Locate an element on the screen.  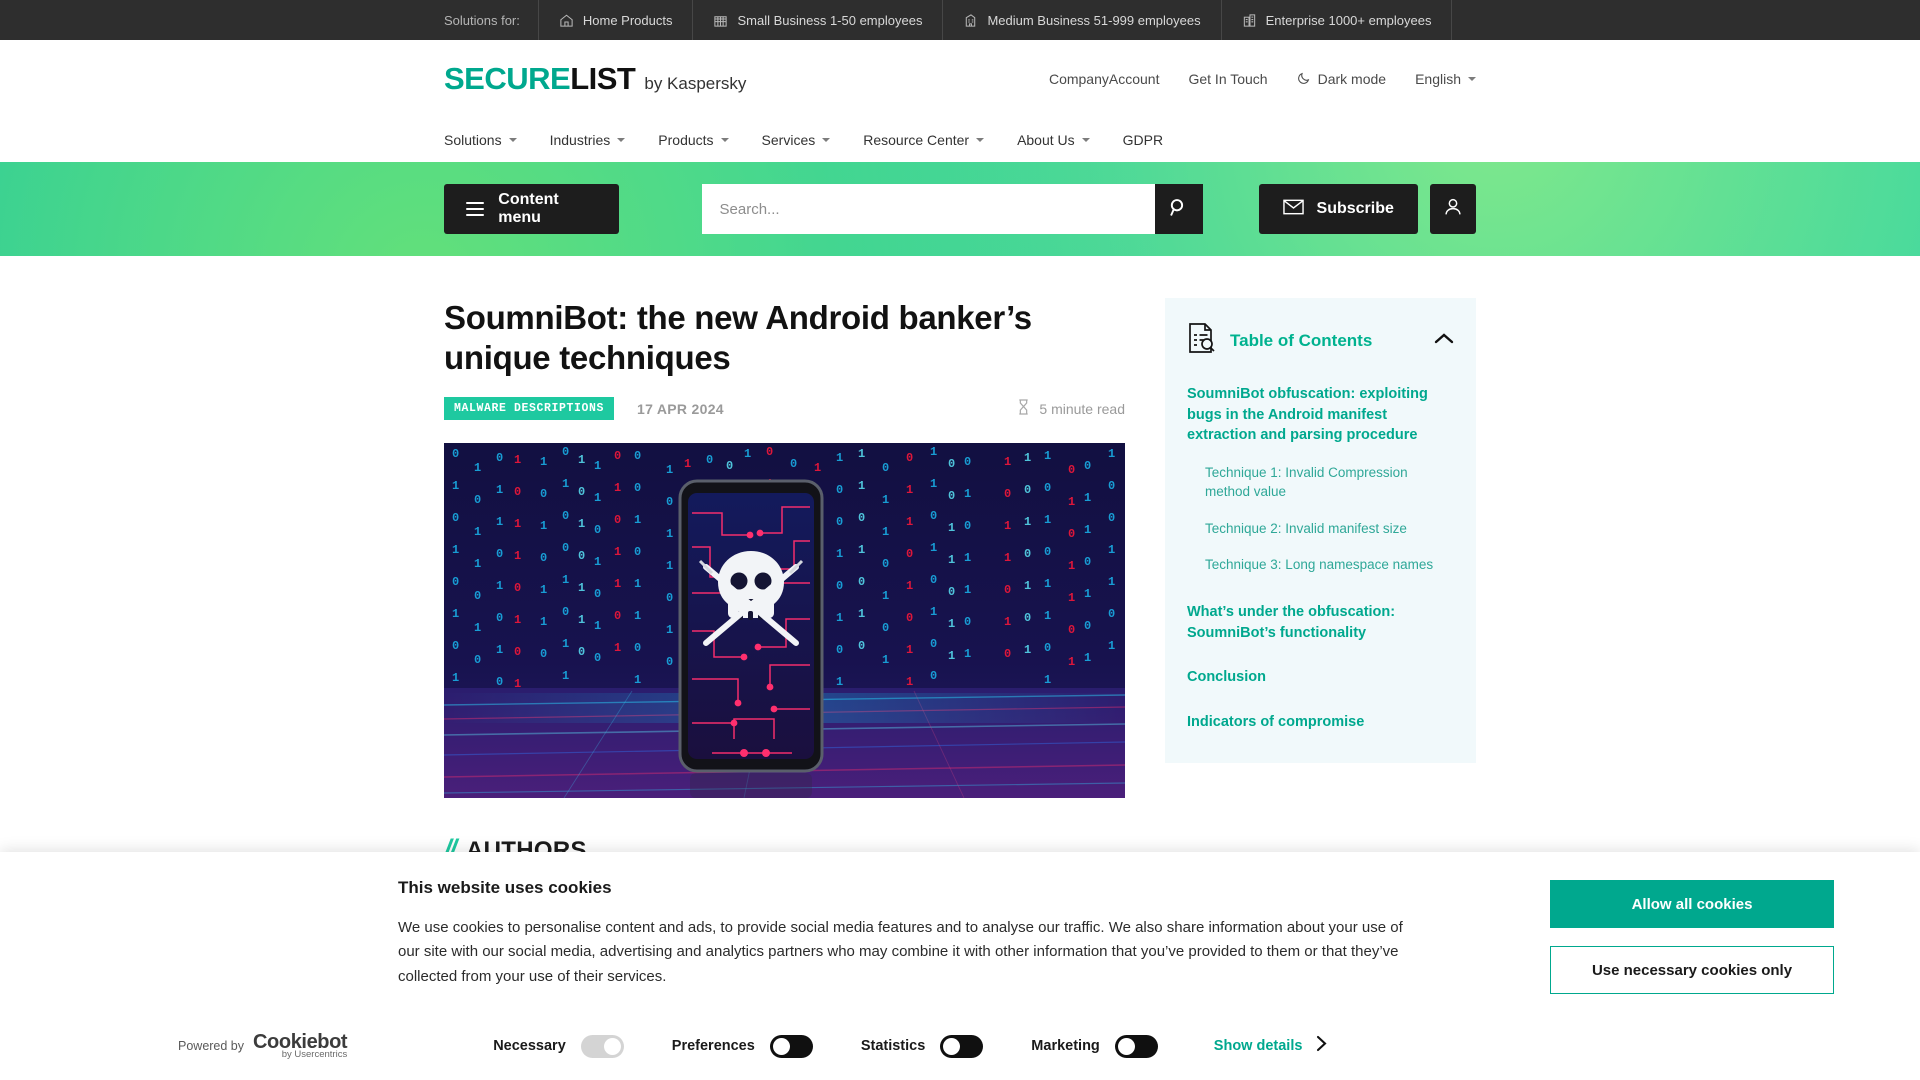
category-badge: MALWARE DESCRIPTIONS is located at coordinates (529, 408).